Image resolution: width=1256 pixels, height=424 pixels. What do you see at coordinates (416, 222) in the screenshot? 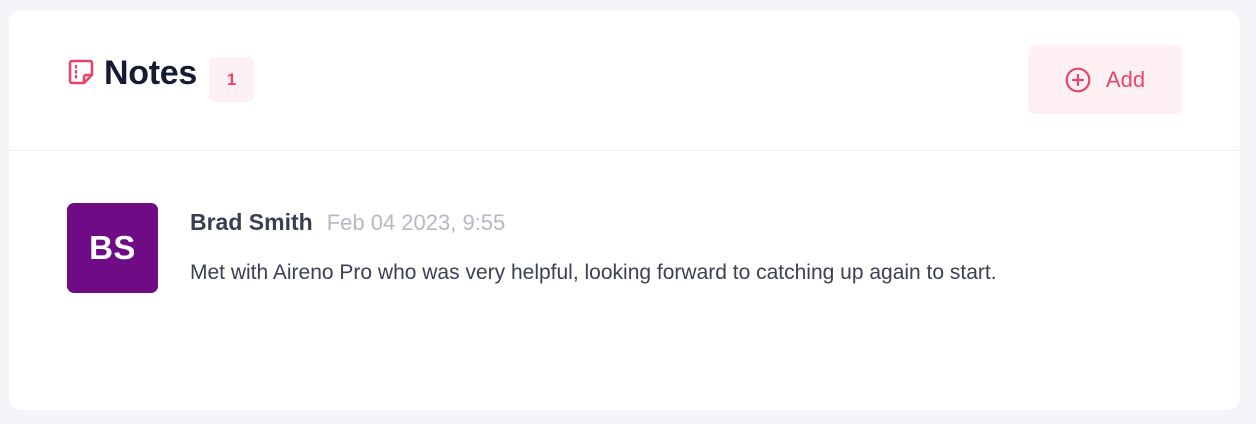
I see `note-timestamp: Feb 04 2023, 9:55` at bounding box center [416, 222].